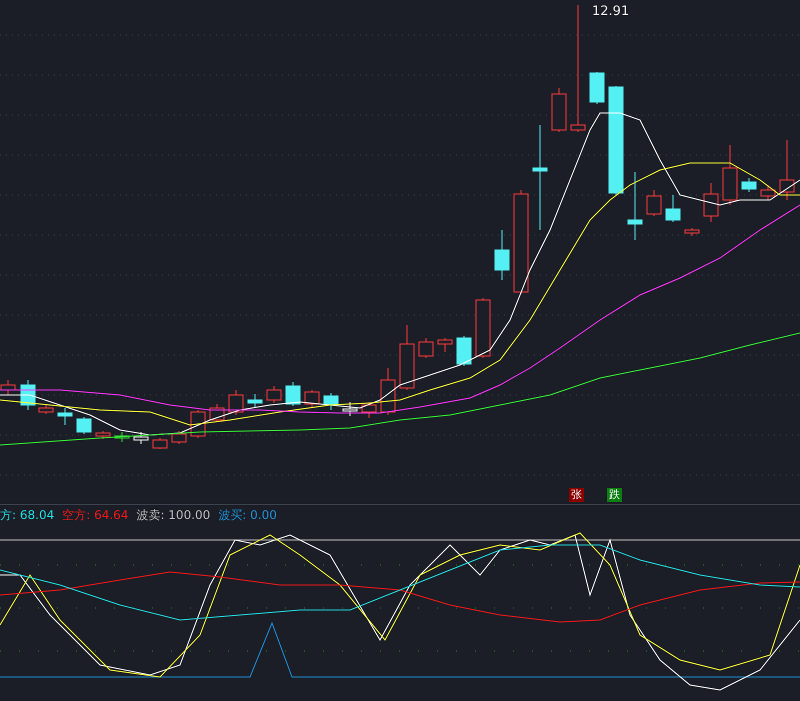  Describe the element at coordinates (247, 515) in the screenshot. I see `legend-label: 波买: 0.00` at that location.